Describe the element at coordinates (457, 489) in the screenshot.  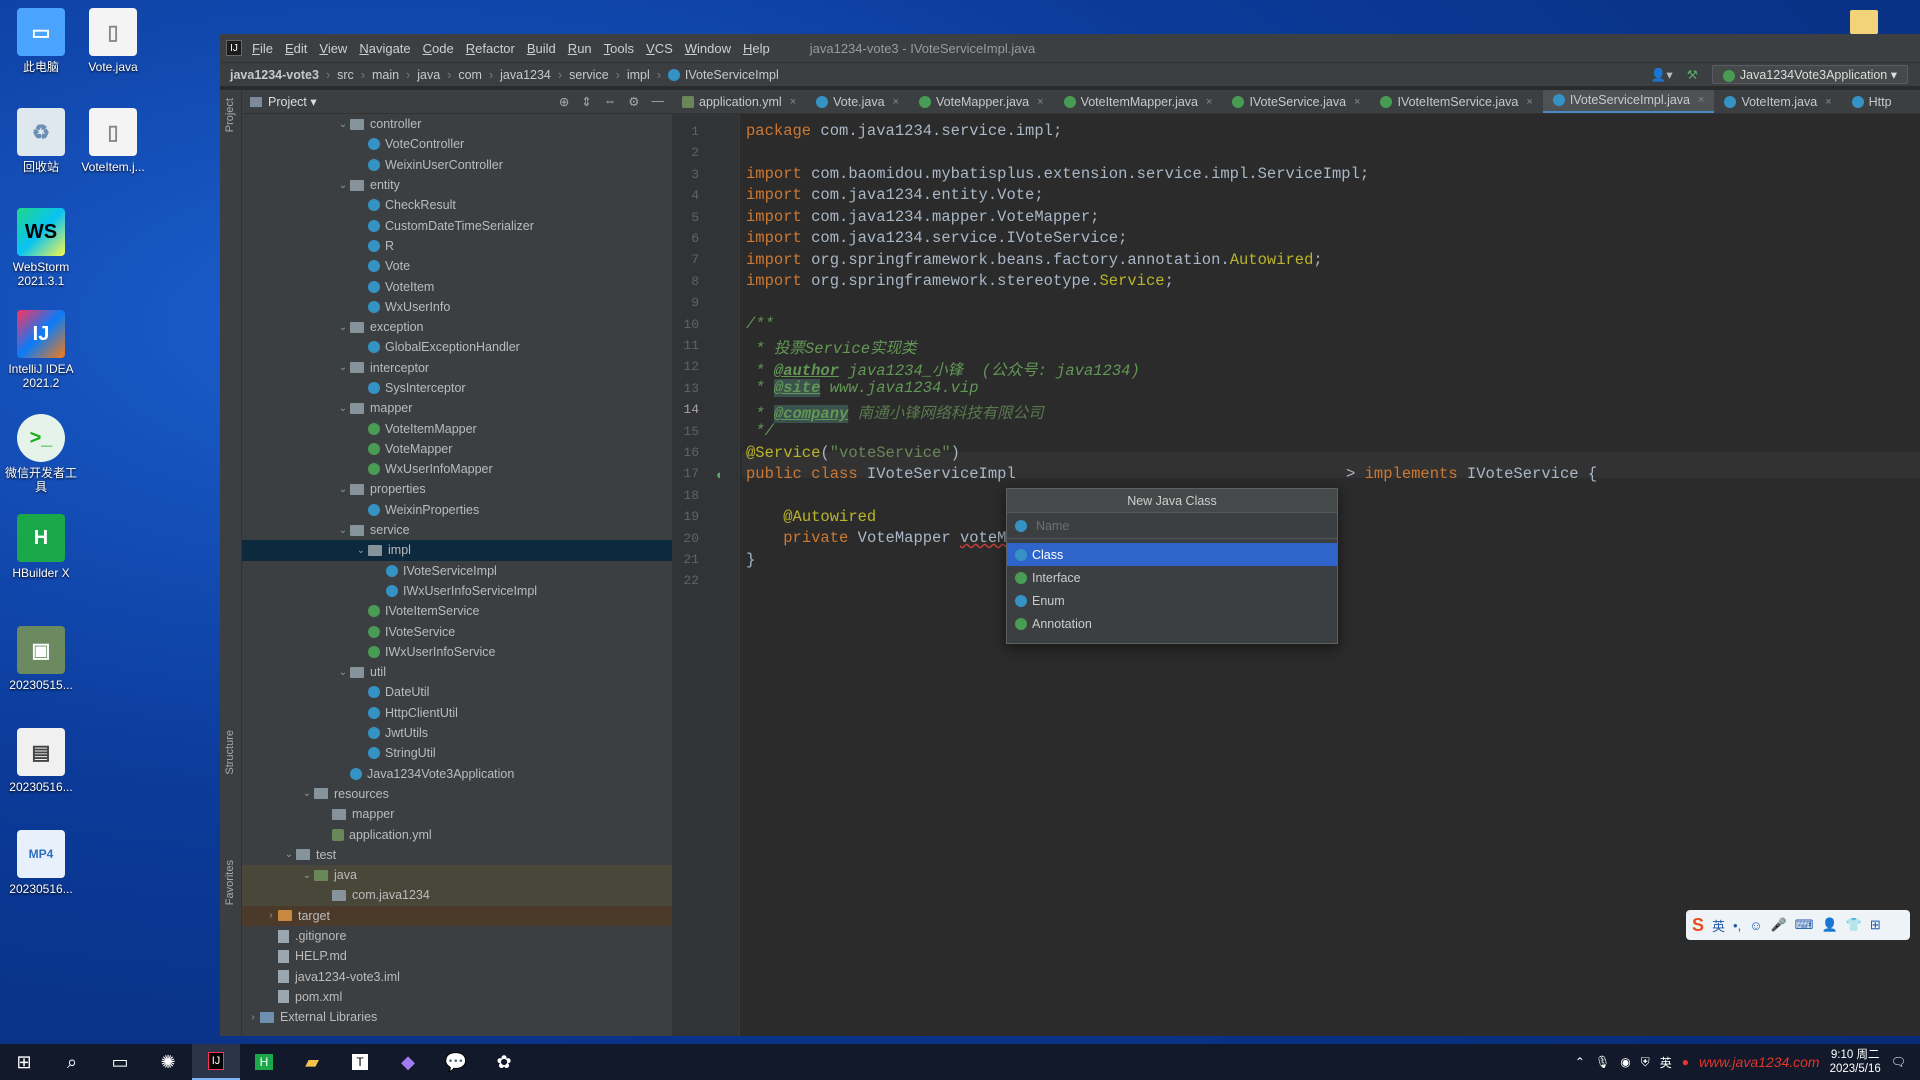
I see `tree-item: ⌄ properties` at that location.